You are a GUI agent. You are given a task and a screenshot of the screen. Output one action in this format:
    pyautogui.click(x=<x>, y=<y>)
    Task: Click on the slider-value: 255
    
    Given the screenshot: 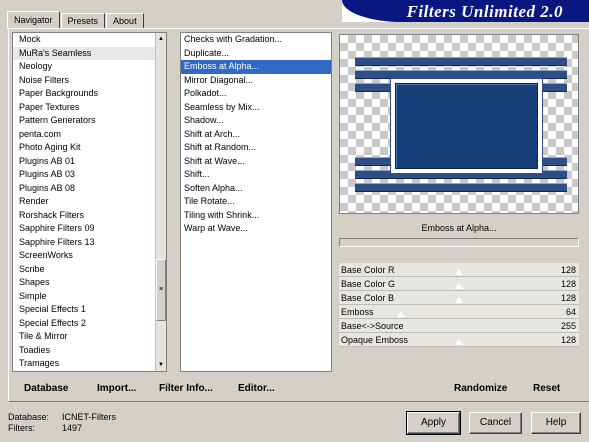 What is the action you would take?
    pyautogui.click(x=568, y=326)
    